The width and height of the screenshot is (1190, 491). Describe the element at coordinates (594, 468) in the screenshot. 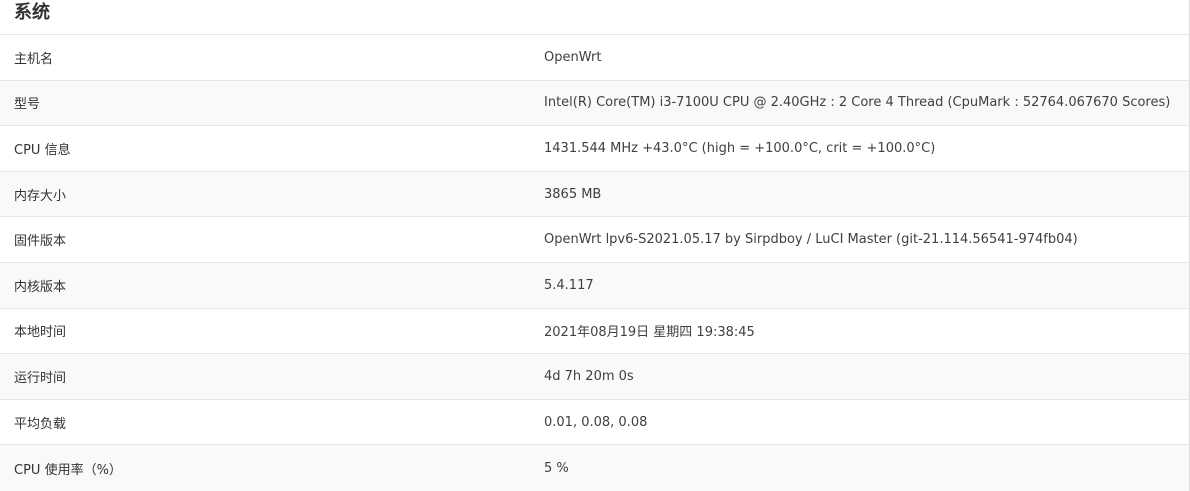

I see `table-row-cpu-usage: CPU 使用率（%） 5 %` at that location.